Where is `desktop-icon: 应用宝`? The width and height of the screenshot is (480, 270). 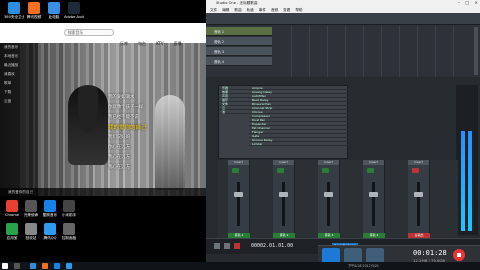
desktop-icon: 应用宝 is located at coordinates (12, 231).